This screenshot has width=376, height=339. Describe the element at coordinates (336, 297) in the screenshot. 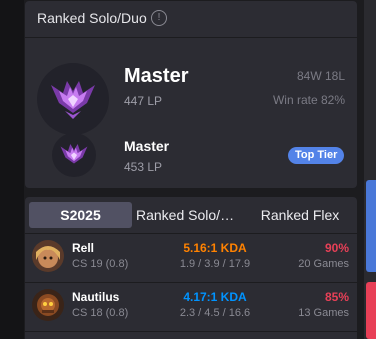

I see `champion-win-rate: 85%` at that location.